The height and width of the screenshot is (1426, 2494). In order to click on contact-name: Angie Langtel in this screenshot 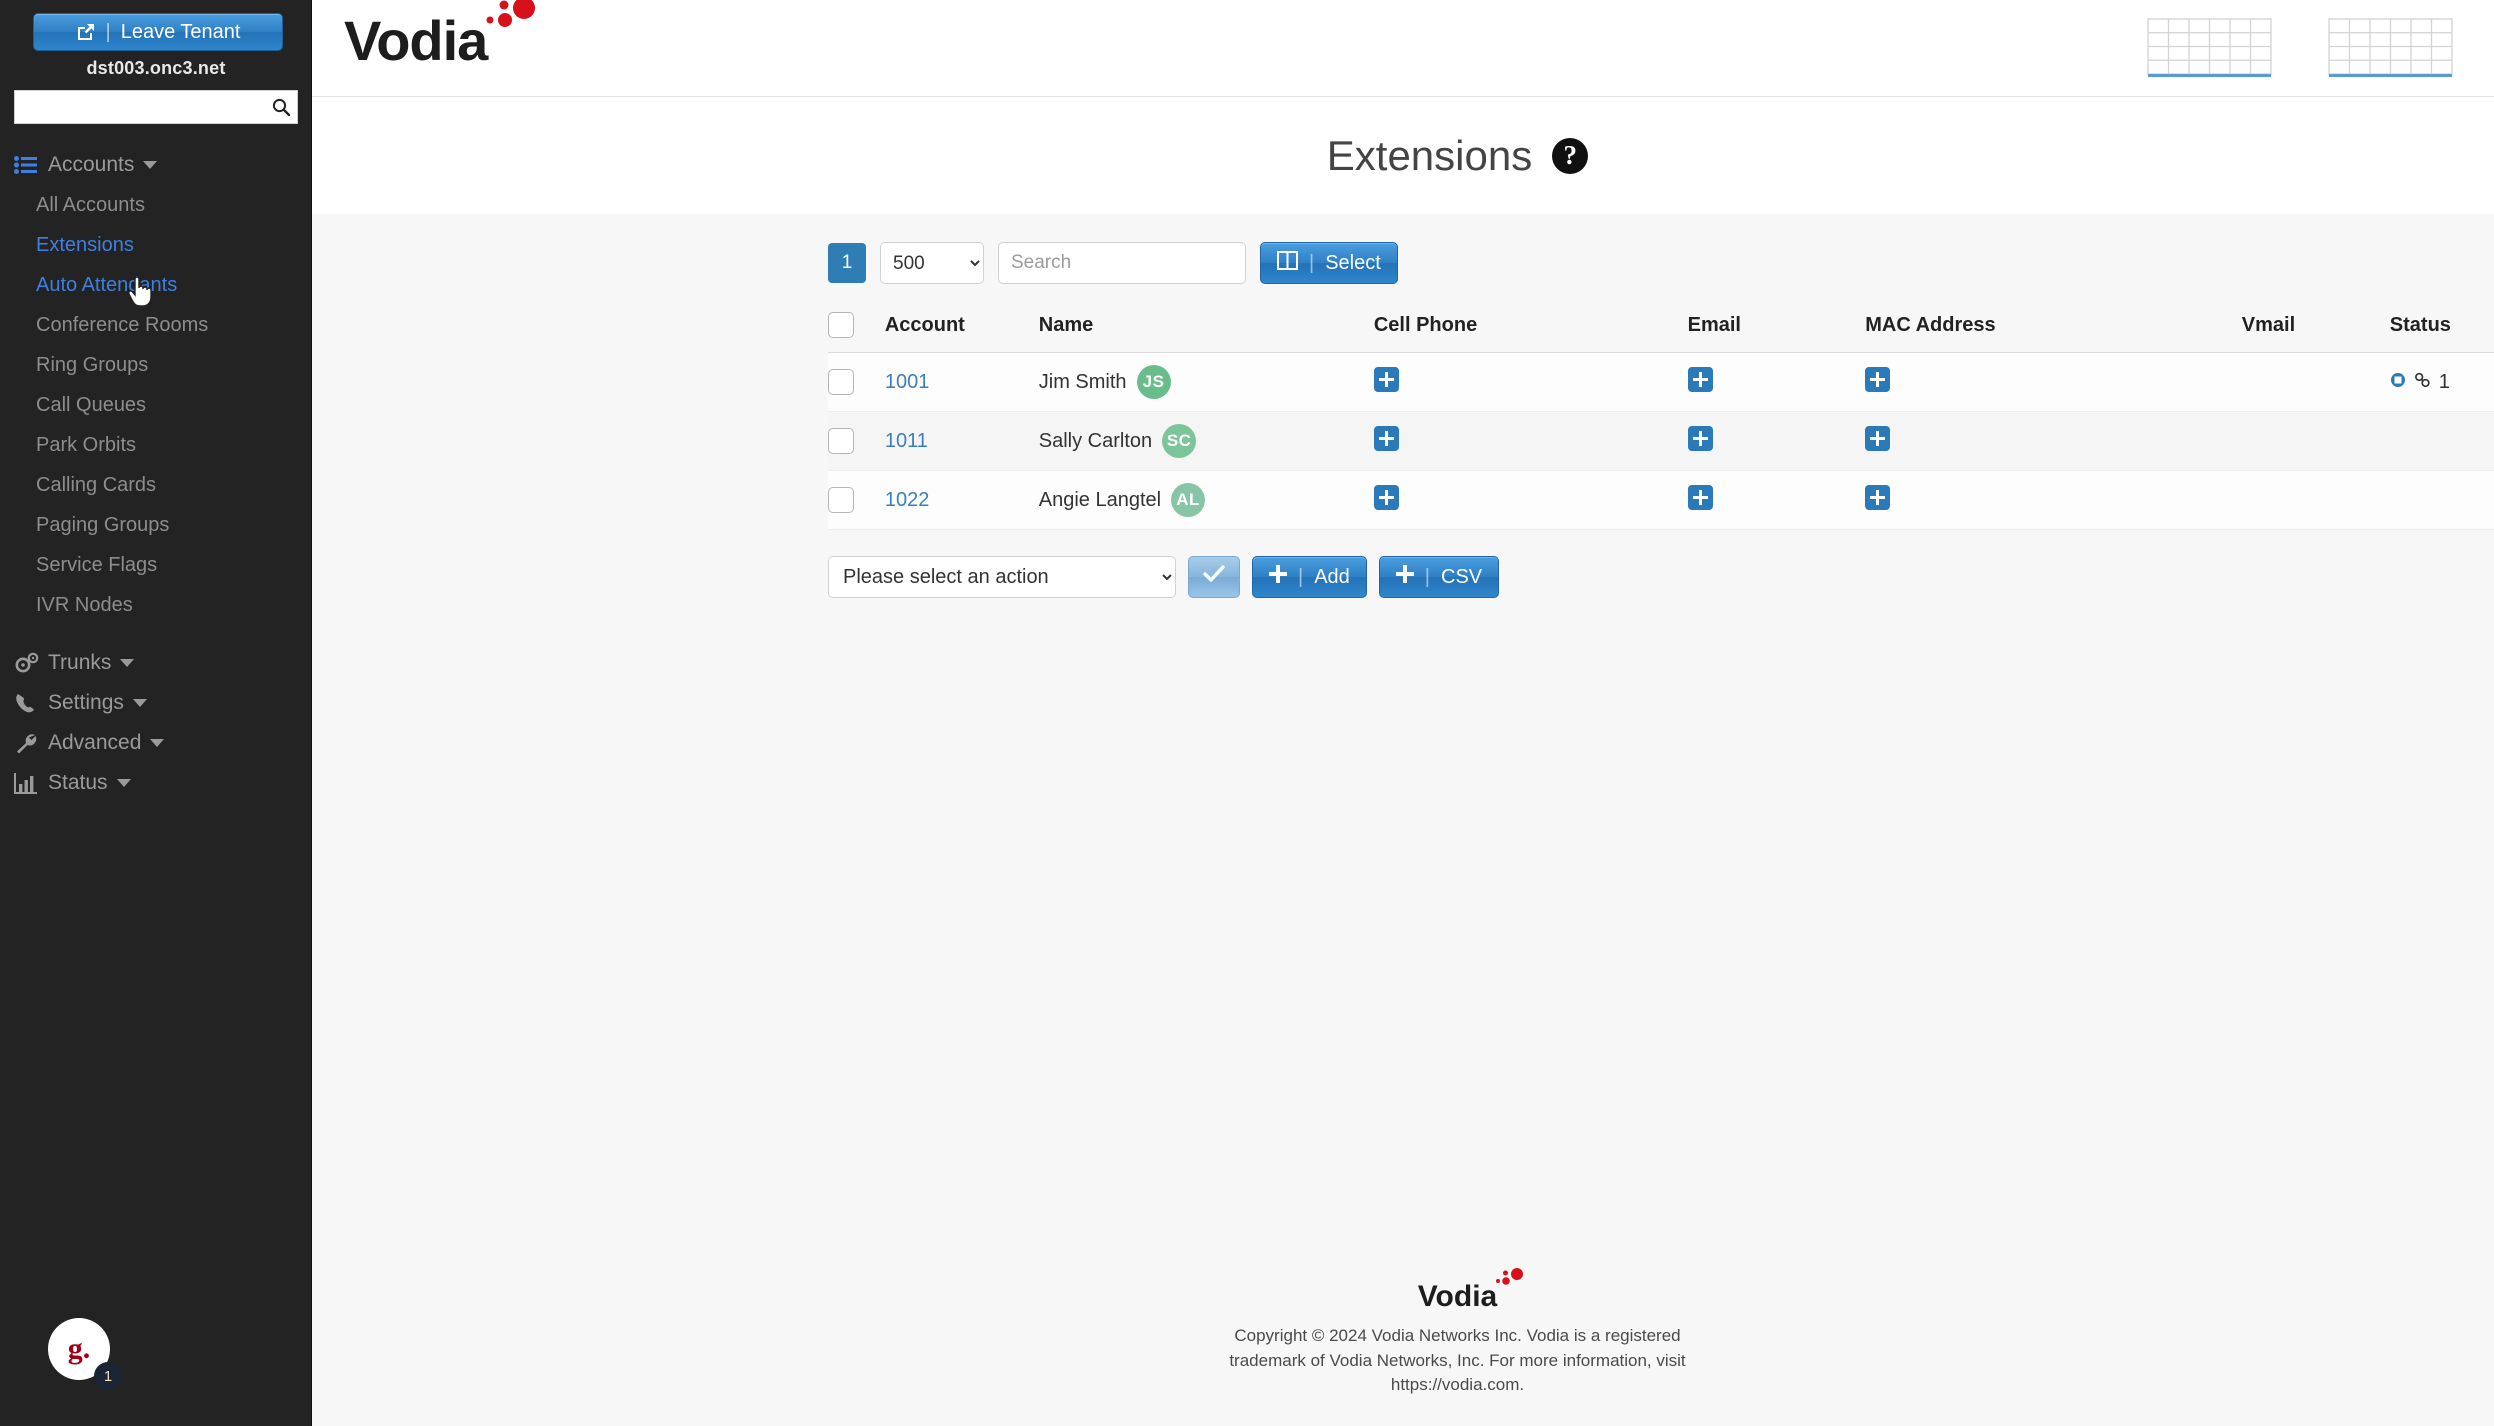, I will do `click(1100, 499)`.